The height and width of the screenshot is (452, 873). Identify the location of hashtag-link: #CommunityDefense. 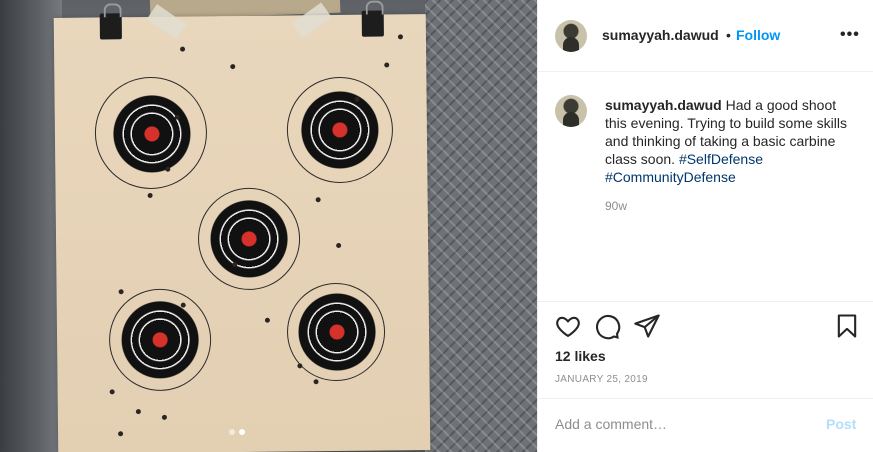
(670, 177).